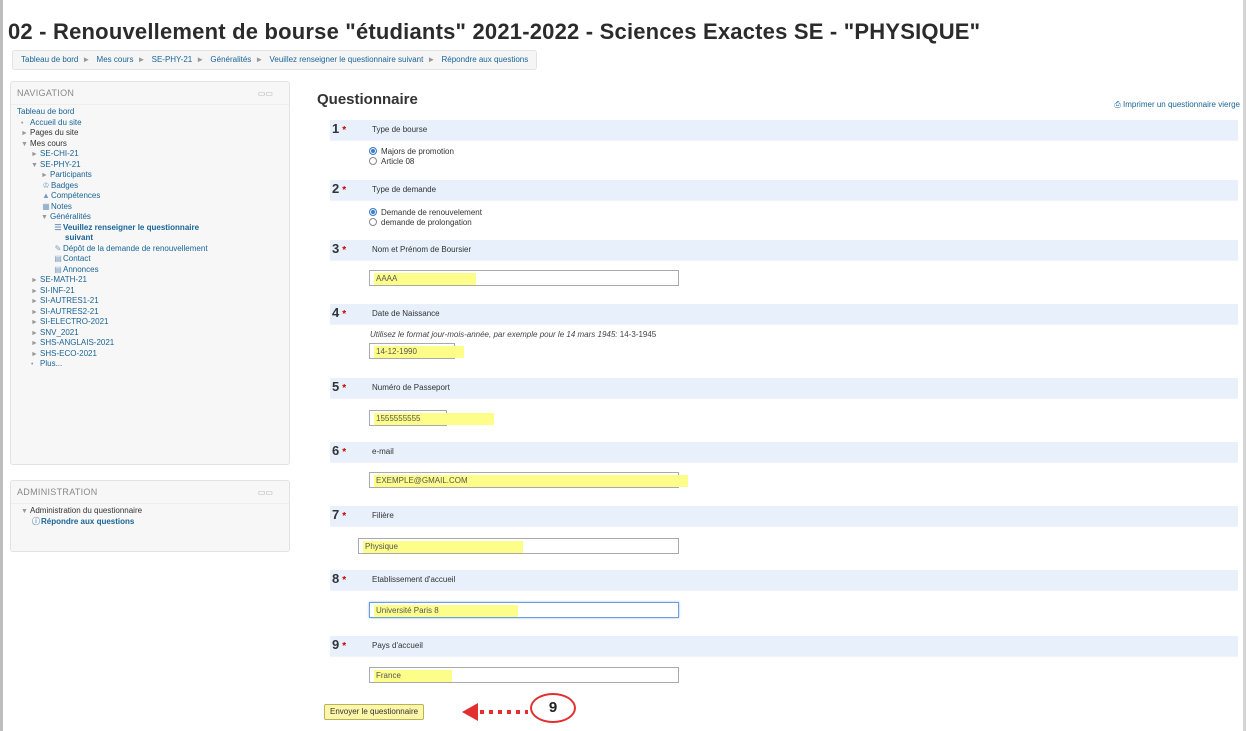  Describe the element at coordinates (1177, 105) in the screenshot. I see `print-blank-link: ⎙ Imprimer un questionnaire vierge` at that location.